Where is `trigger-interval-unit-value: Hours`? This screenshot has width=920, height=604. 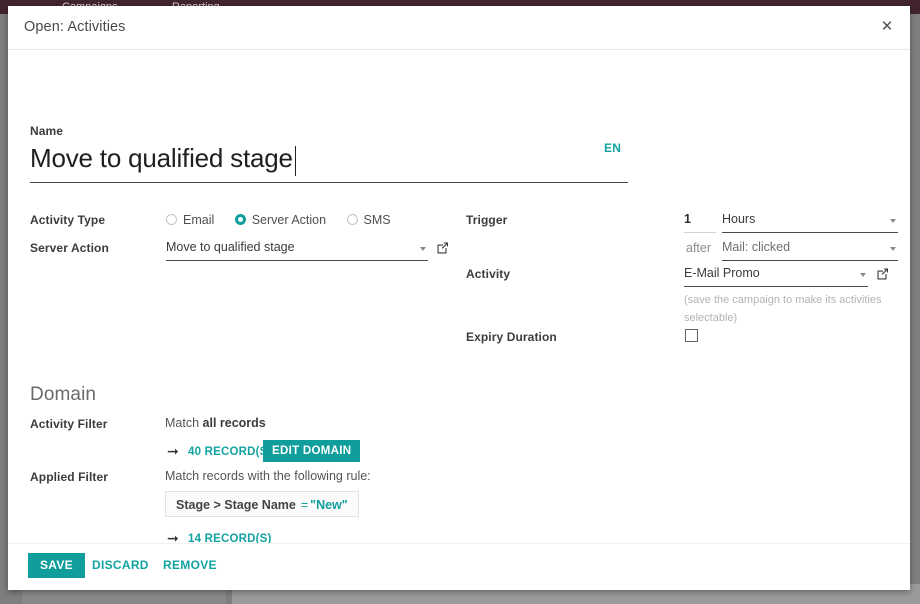 trigger-interval-unit-value: Hours is located at coordinates (739, 219).